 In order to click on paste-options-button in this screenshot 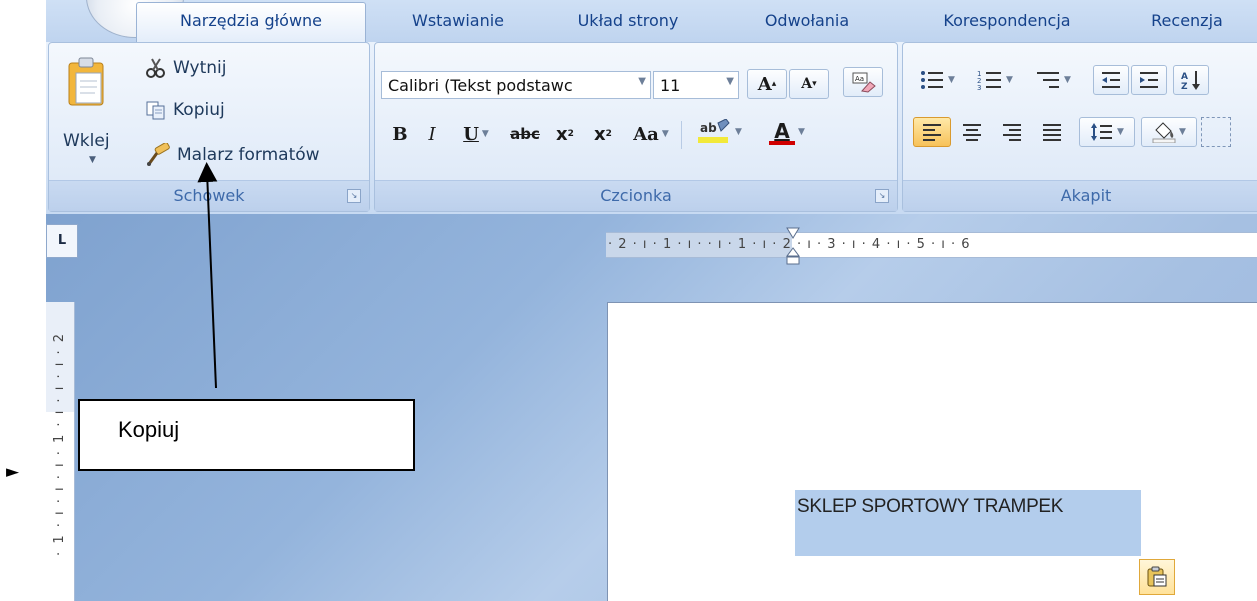, I will do `click(1157, 577)`.